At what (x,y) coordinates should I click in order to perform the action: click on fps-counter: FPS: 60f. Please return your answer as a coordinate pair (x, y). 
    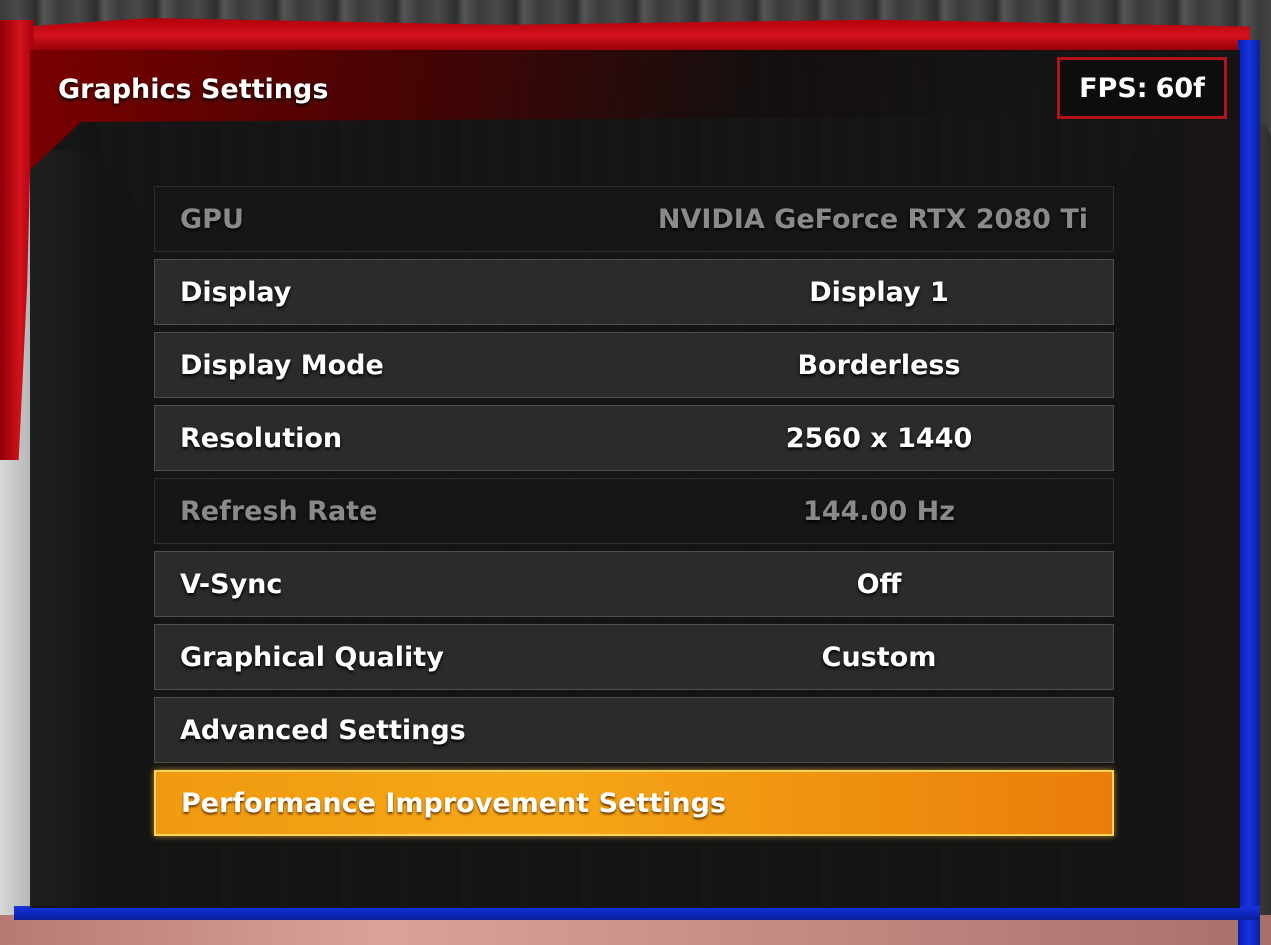
    Looking at the image, I should click on (1142, 88).